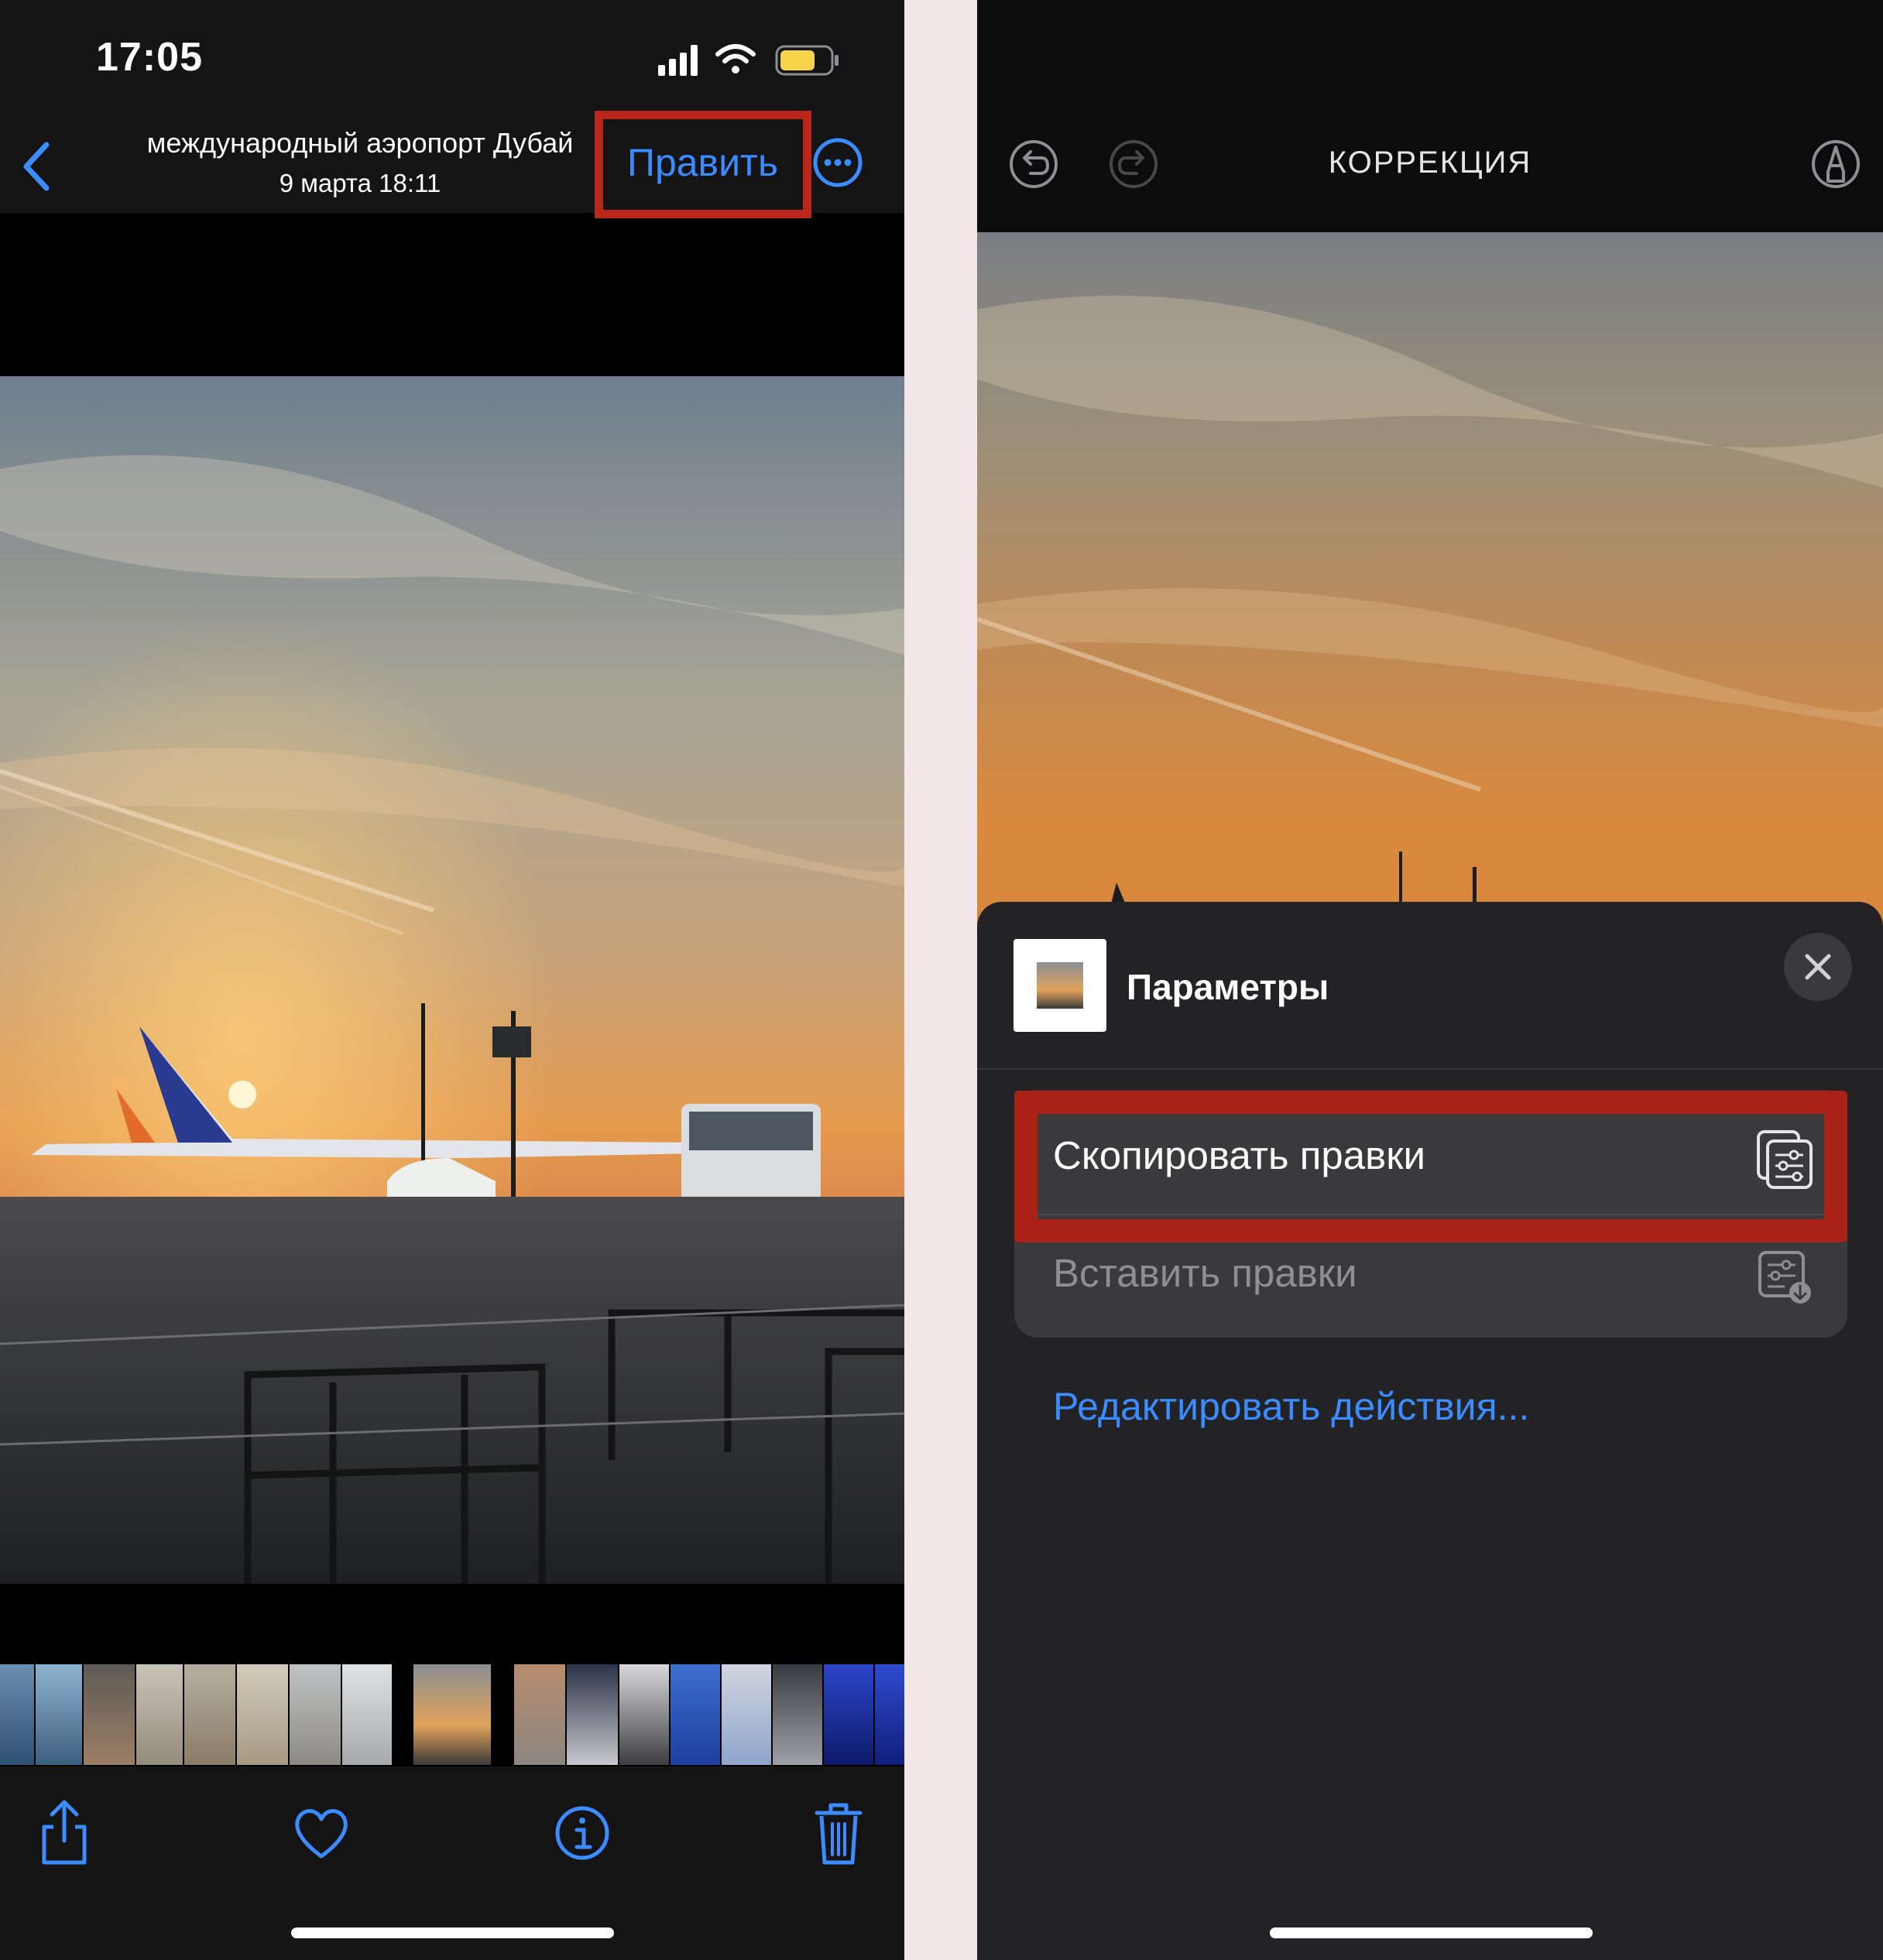 This screenshot has height=1960, width=1883. I want to click on heart-icon, so click(321, 1832).